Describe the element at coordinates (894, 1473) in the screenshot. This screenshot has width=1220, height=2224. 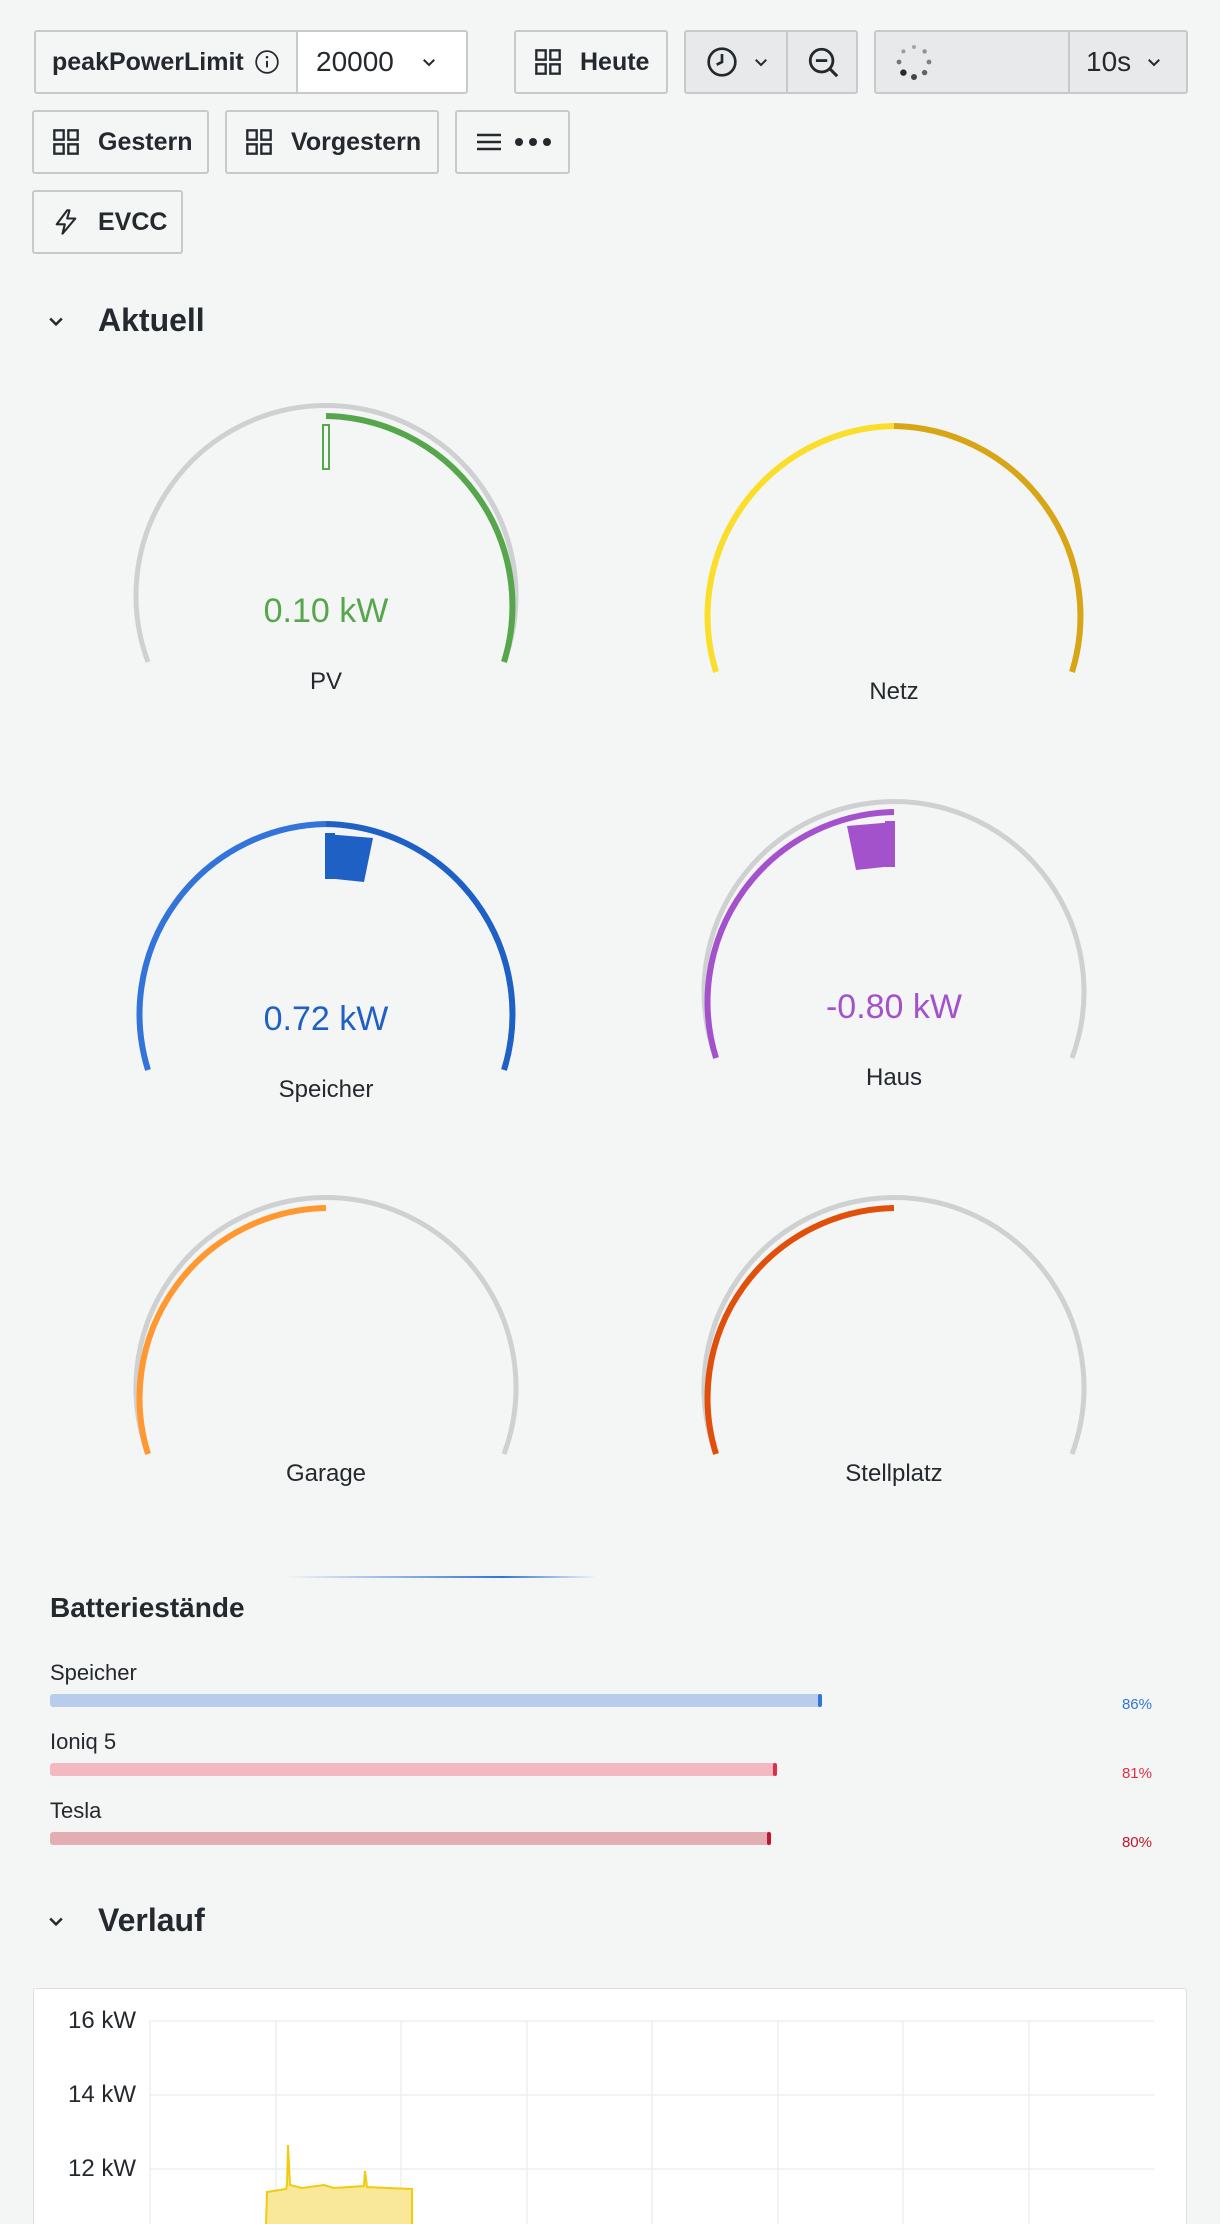
I see `gauge-label: Stellplatz` at that location.